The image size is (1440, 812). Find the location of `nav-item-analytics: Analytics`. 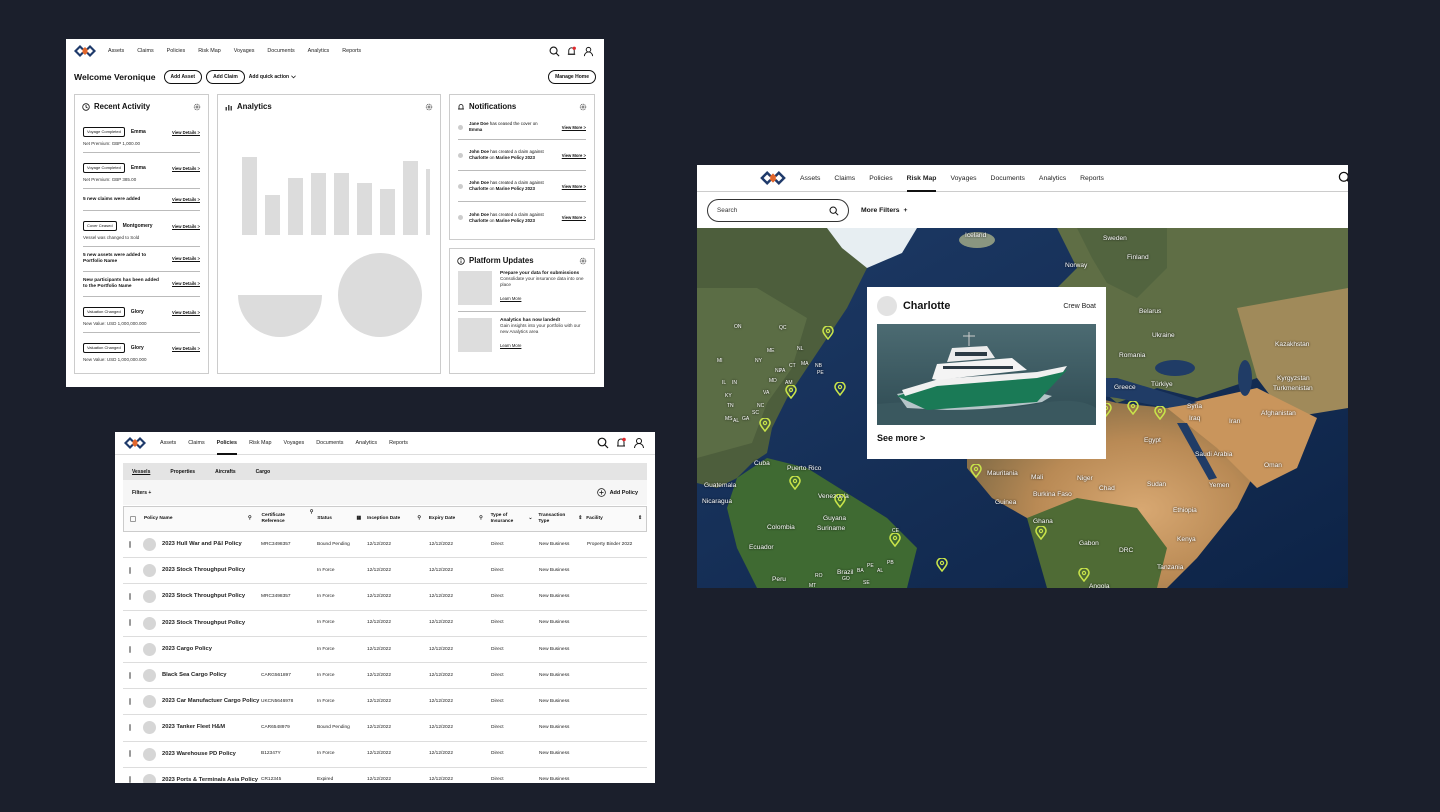

nav-item-analytics: Analytics is located at coordinates (1052, 178).